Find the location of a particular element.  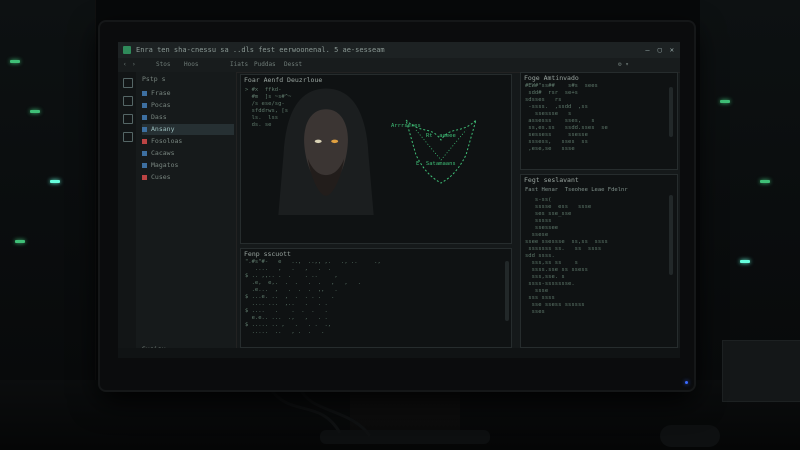

sidebar-item: Cacaws is located at coordinates (188, 153).